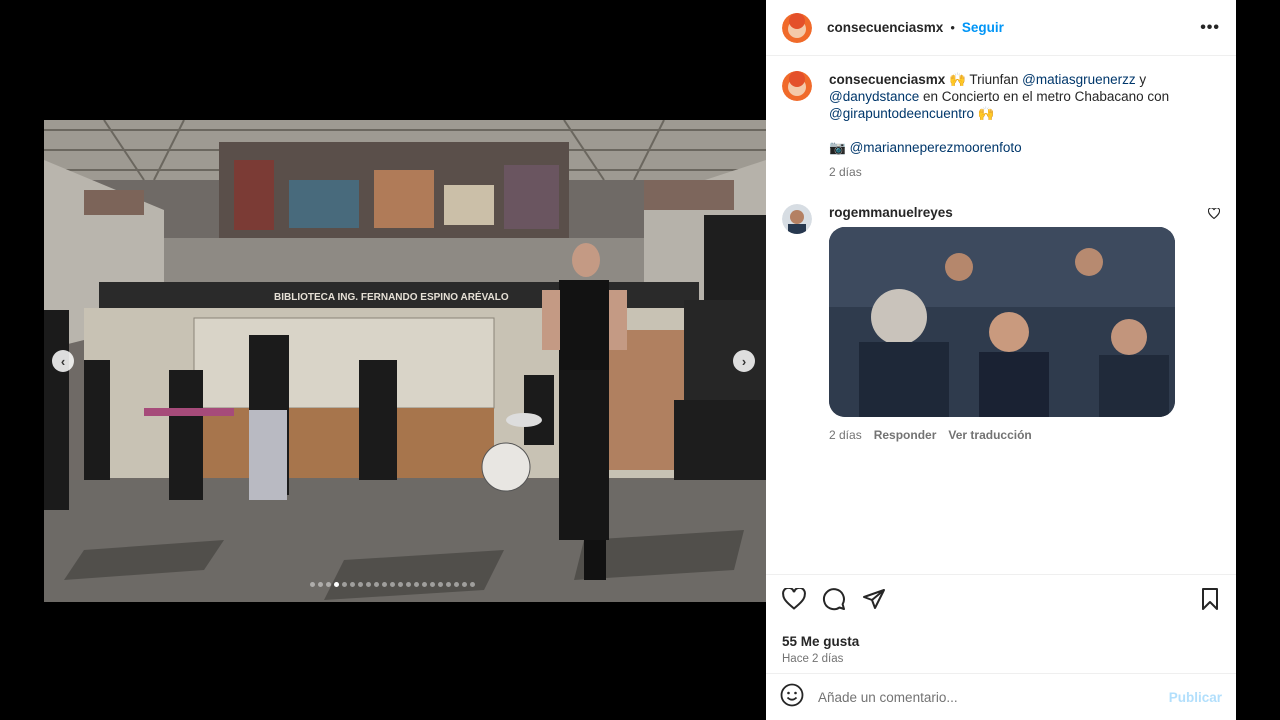  I want to click on save-icon, so click(1210, 601).